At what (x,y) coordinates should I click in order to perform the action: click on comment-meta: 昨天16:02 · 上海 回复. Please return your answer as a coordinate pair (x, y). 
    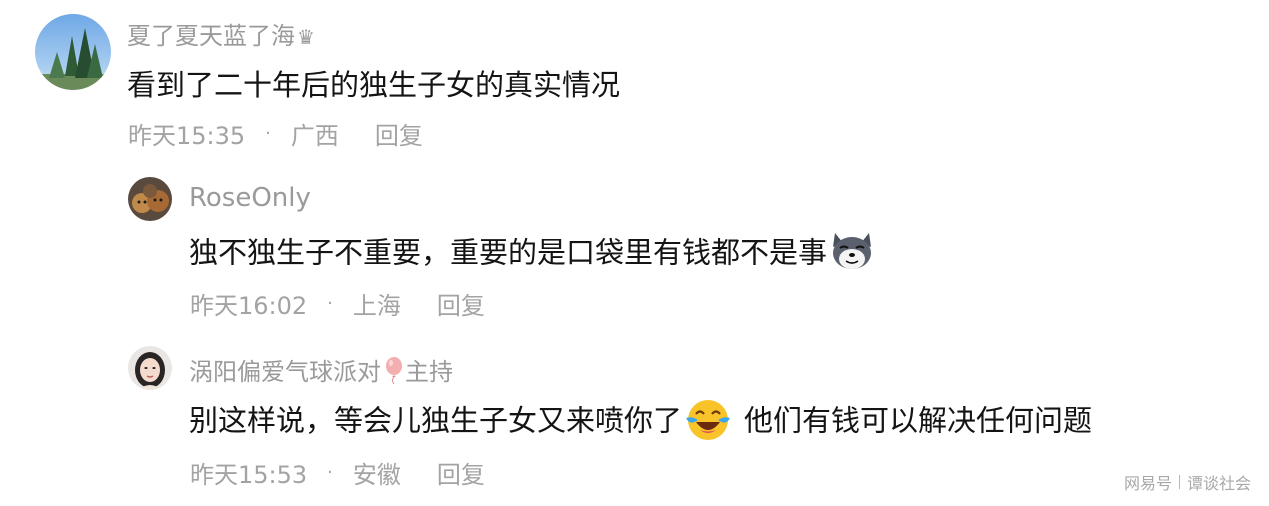
    Looking at the image, I should click on (337, 303).